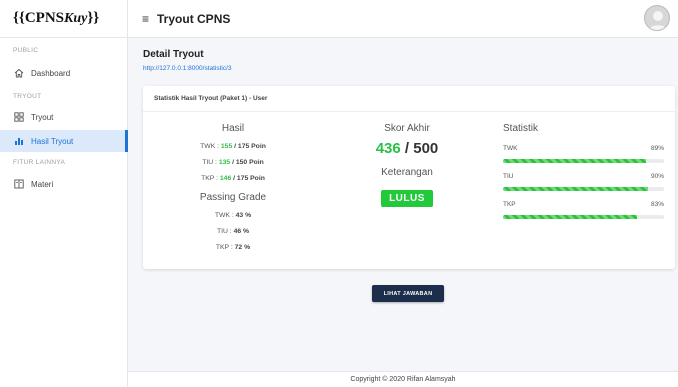 The height and width of the screenshot is (387, 678). I want to click on progress-bar-twk, so click(583, 161).